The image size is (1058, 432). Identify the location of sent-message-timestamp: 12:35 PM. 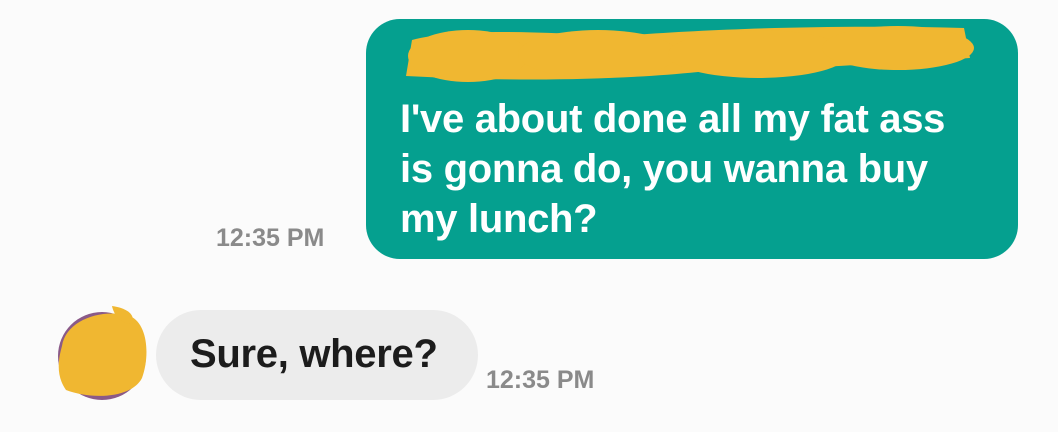
(270, 238).